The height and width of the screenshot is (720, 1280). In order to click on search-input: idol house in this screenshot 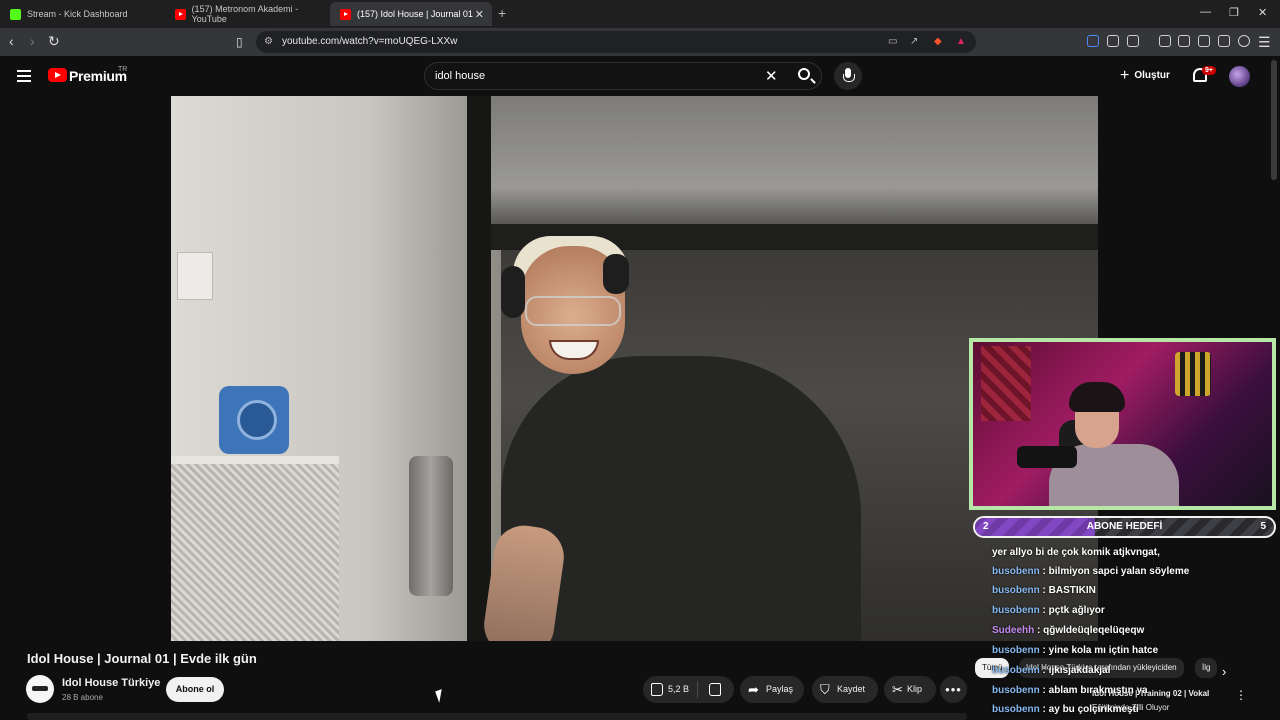, I will do `click(460, 76)`.